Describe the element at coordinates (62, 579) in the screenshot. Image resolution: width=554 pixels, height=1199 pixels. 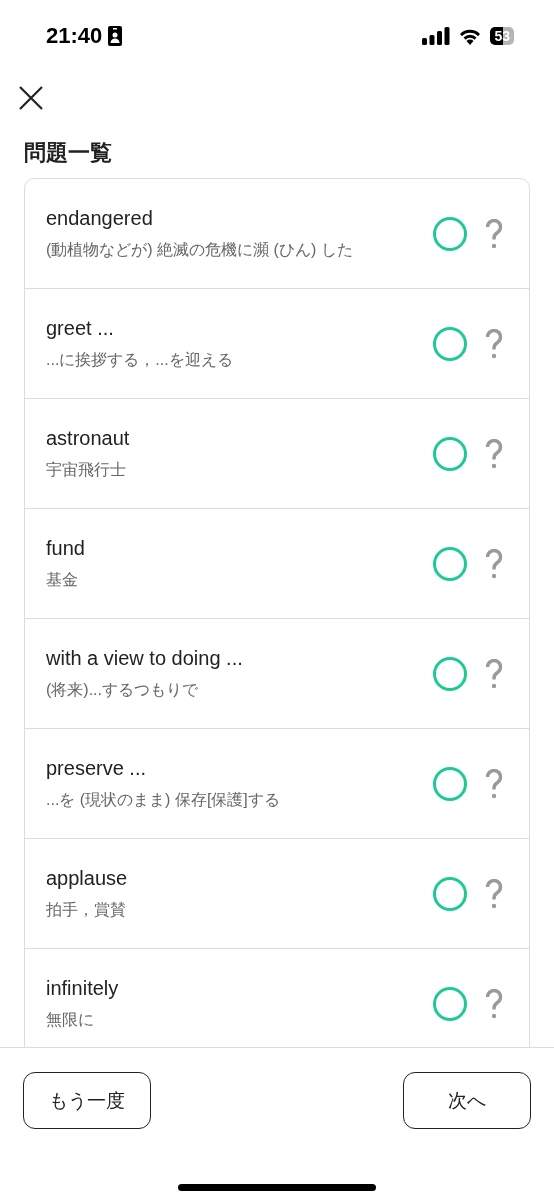
I see `meaning-text: 基金` at that location.